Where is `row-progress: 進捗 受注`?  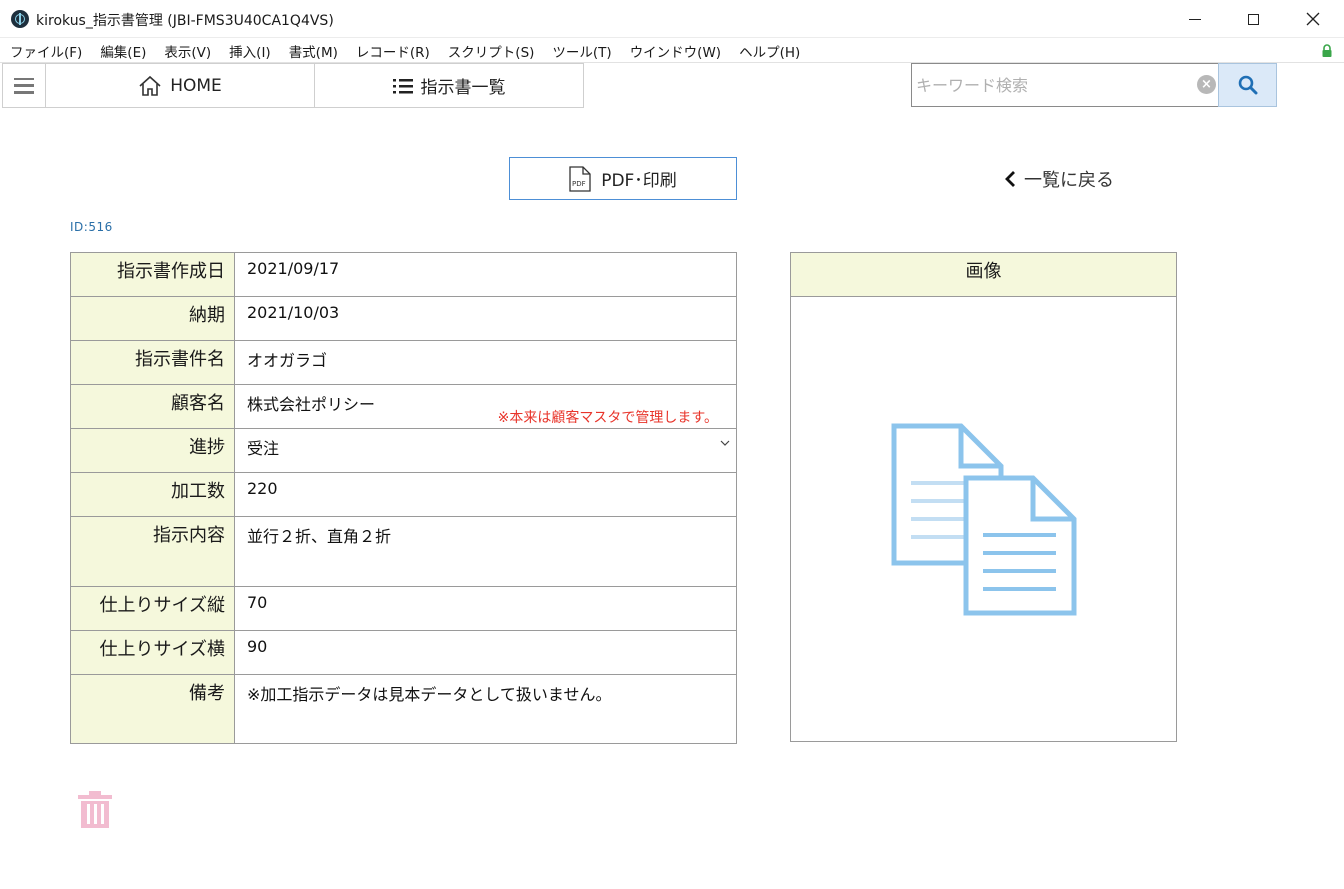
row-progress: 進捗 受注 is located at coordinates (403, 451).